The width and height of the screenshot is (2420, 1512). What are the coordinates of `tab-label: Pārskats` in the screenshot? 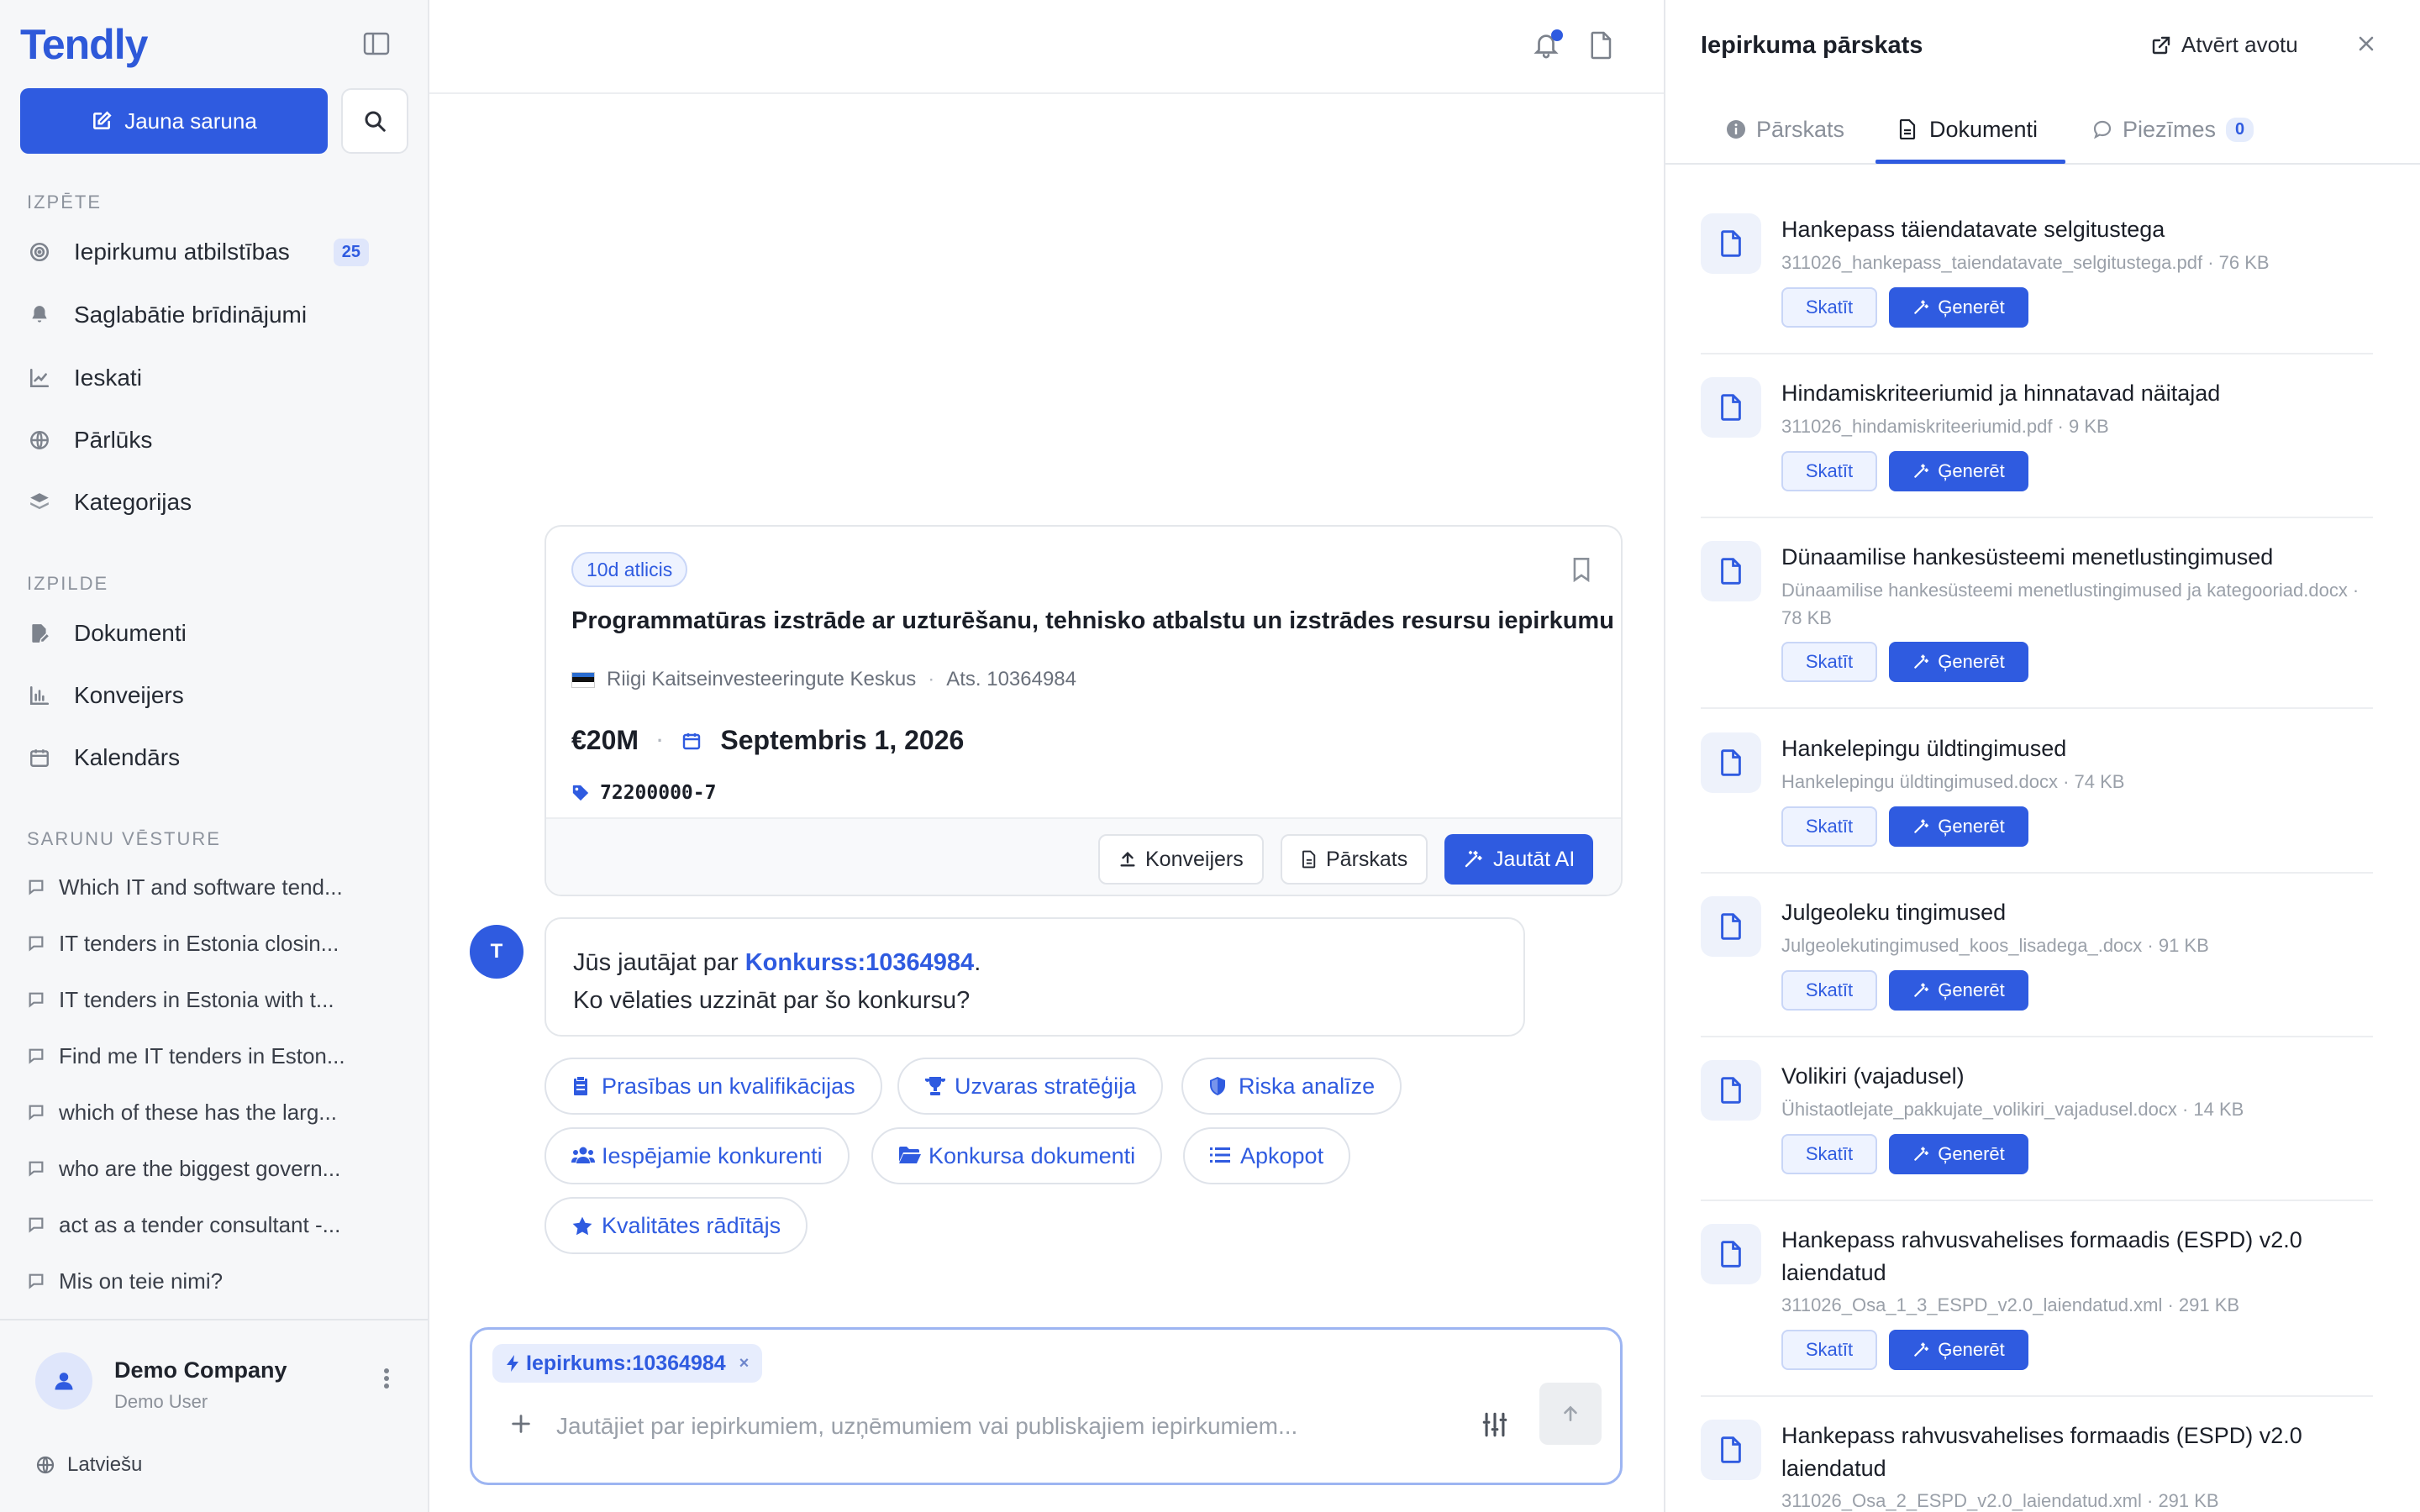 It's located at (1801, 129).